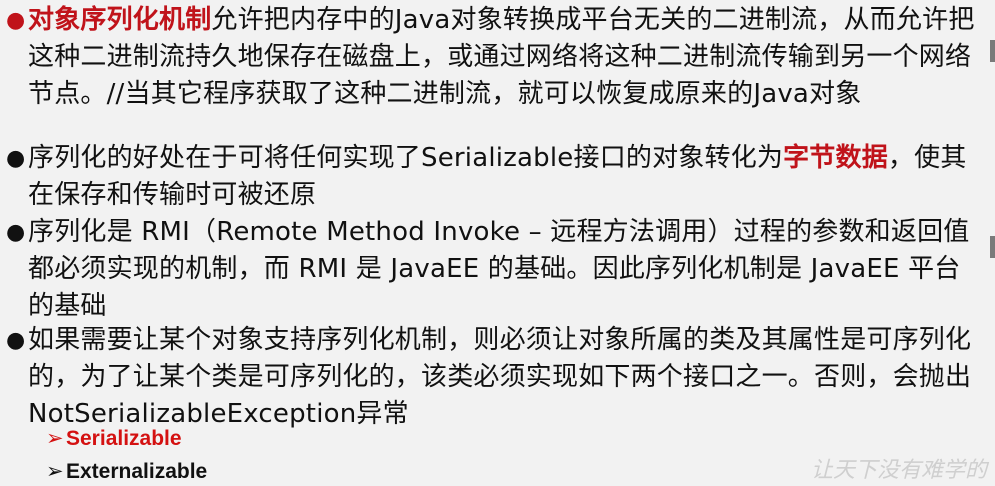 The width and height of the screenshot is (995, 486). What do you see at coordinates (137, 471) in the screenshot?
I see `interface-label: Externalizable` at bounding box center [137, 471].